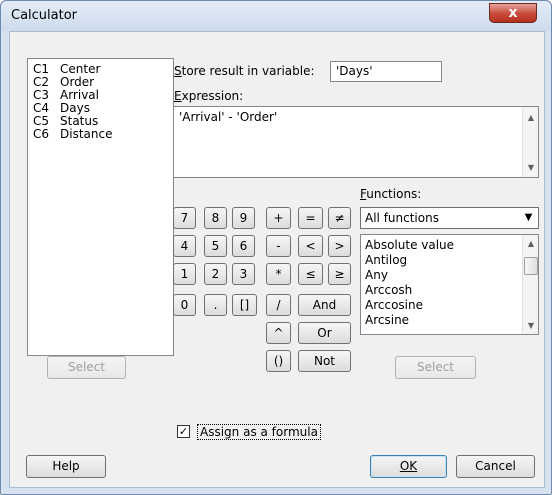 This screenshot has height=495, width=552. What do you see at coordinates (184, 305) in the screenshot?
I see `key-0: 0` at bounding box center [184, 305].